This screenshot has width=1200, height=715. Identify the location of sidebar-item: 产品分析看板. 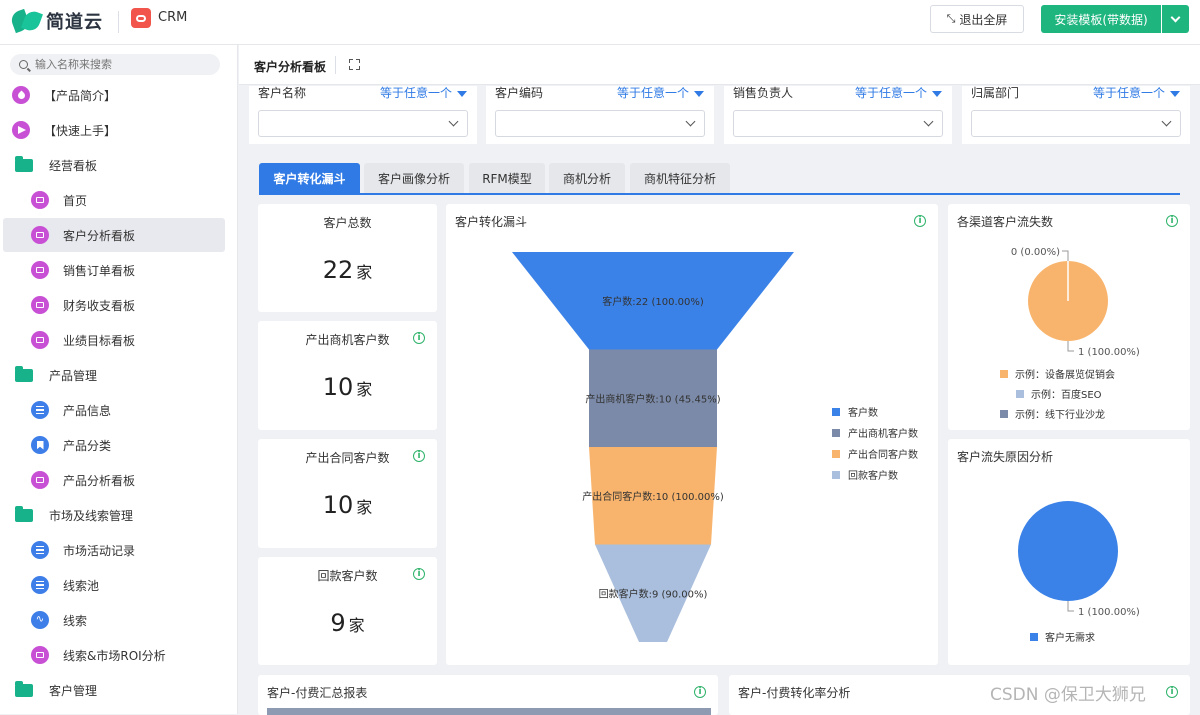
(114, 480).